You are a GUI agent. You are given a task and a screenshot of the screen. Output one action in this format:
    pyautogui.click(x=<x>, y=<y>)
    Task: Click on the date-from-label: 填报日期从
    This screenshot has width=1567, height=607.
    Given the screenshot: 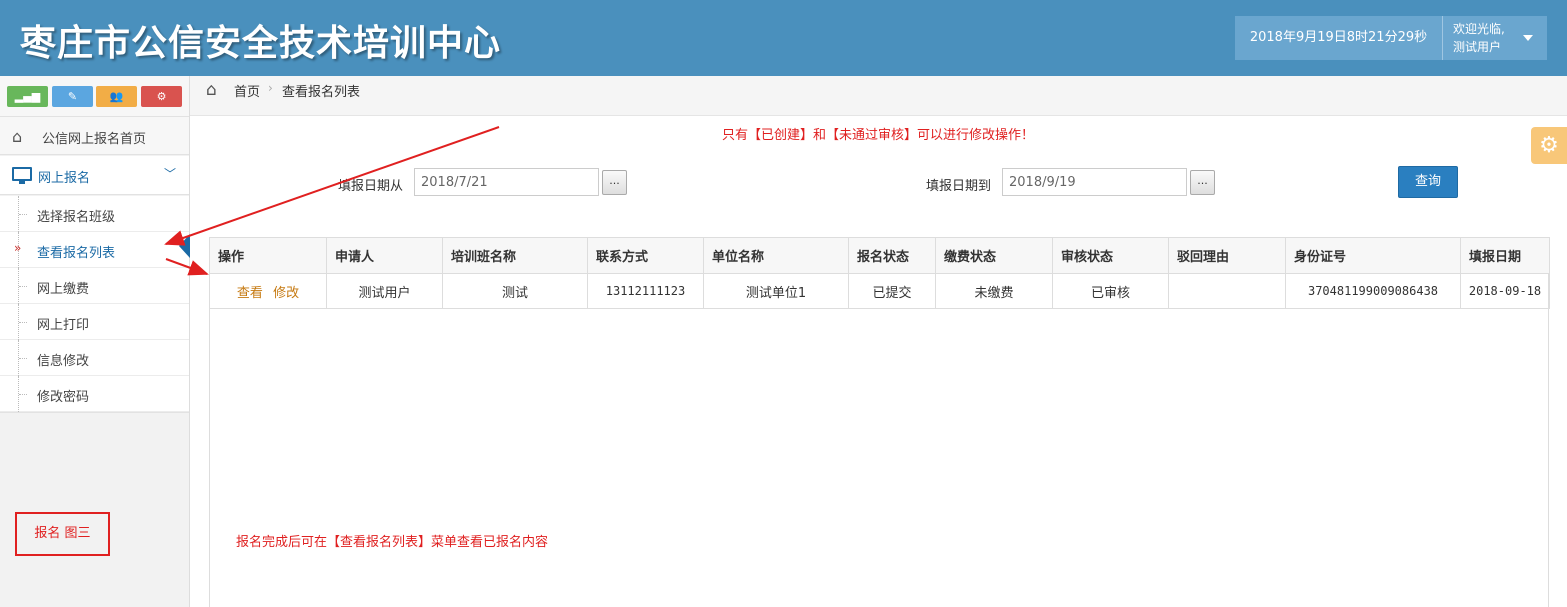 What is the action you would take?
    pyautogui.click(x=371, y=186)
    